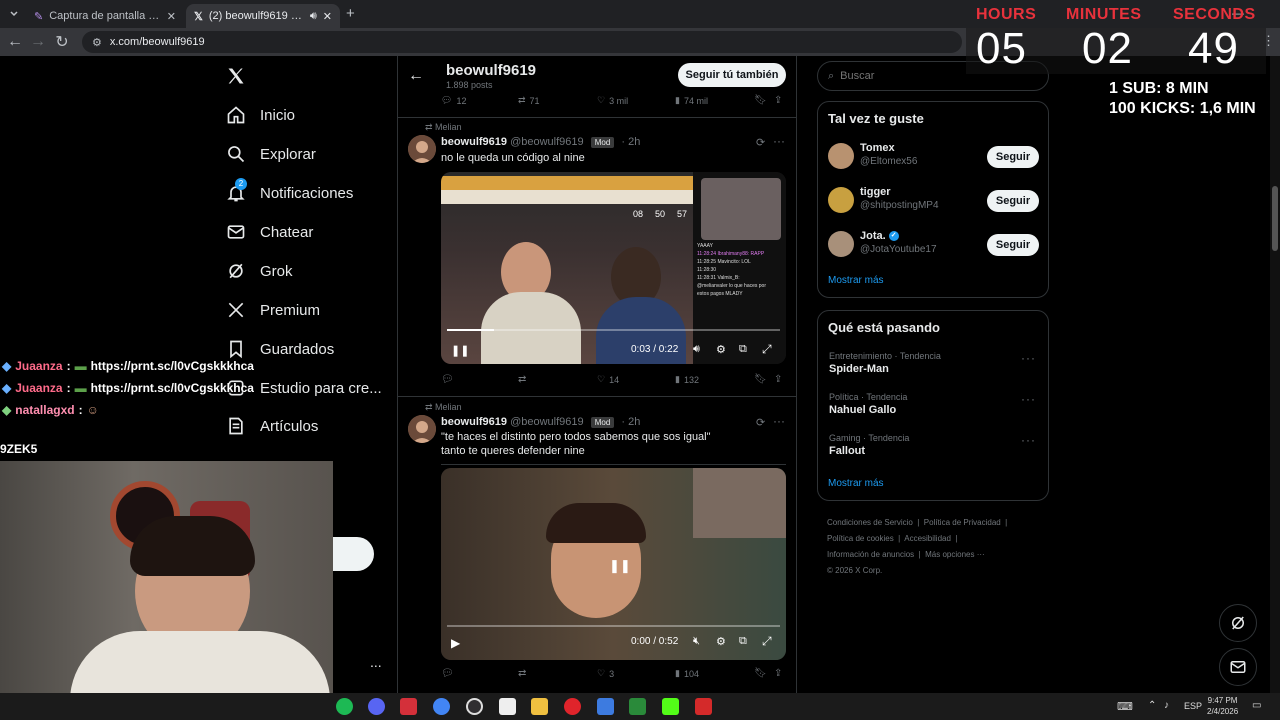 This screenshot has width=1280, height=720. I want to click on nav-articles: Artículos, so click(272, 426).